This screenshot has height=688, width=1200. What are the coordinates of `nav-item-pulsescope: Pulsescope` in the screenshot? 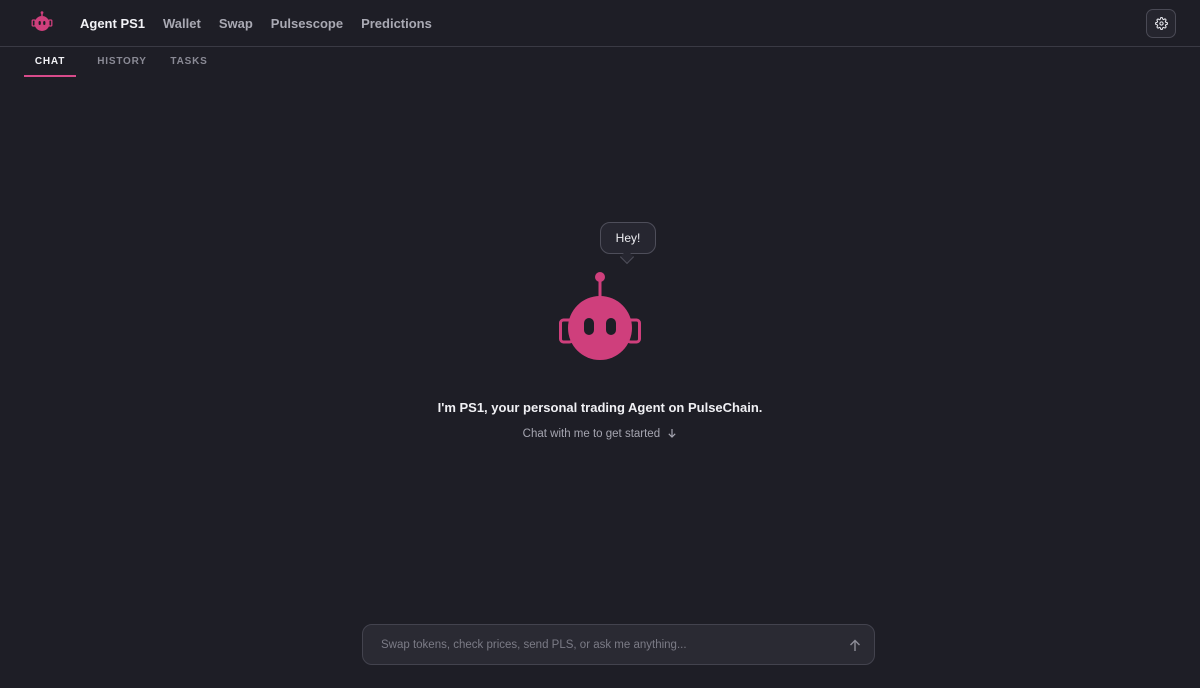 It's located at (307, 23).